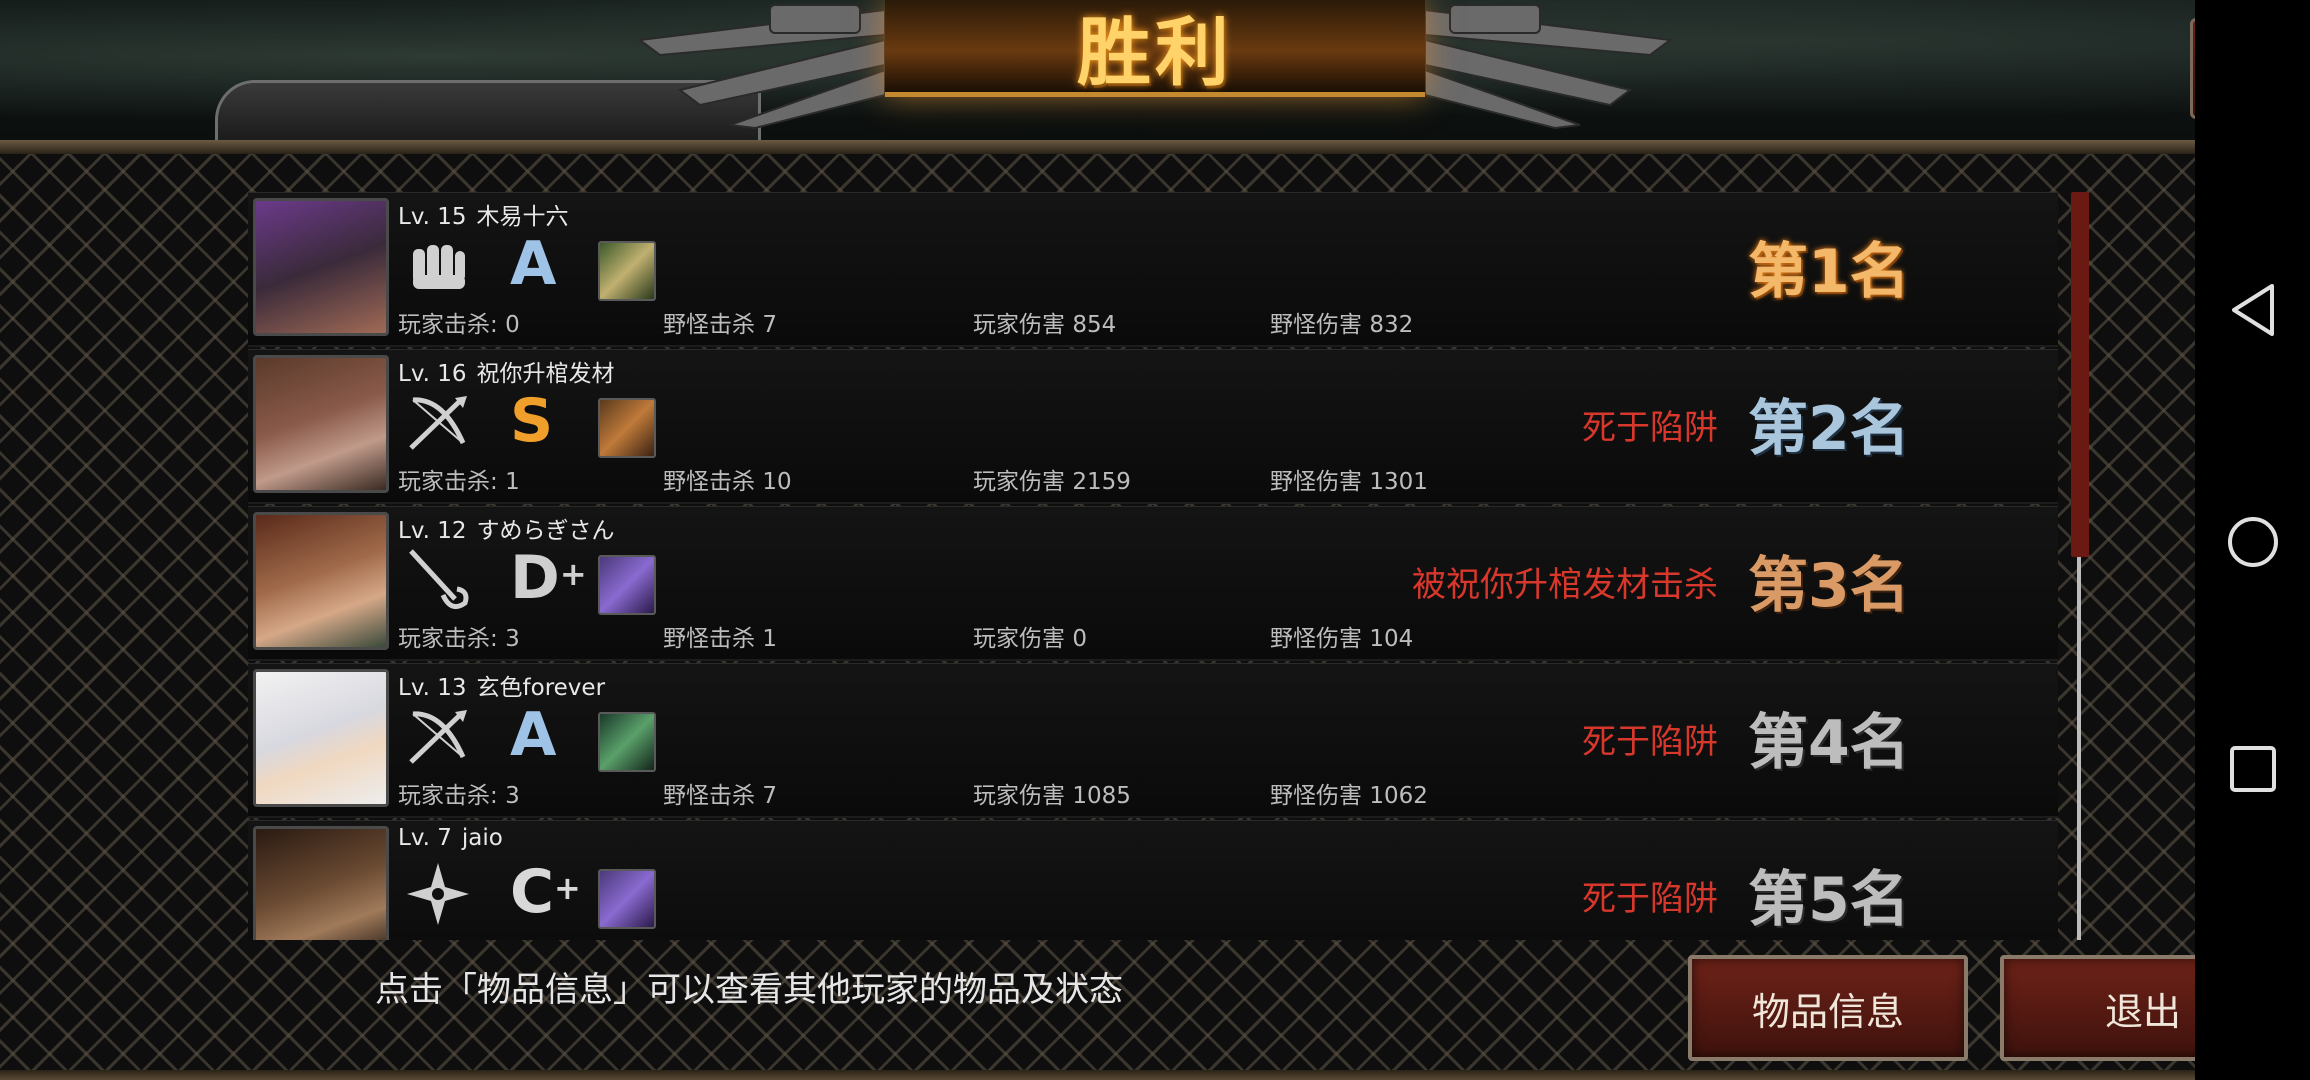 The image size is (2310, 1080). Describe the element at coordinates (522, 217) in the screenshot. I see `player-name: 木易十六` at that location.